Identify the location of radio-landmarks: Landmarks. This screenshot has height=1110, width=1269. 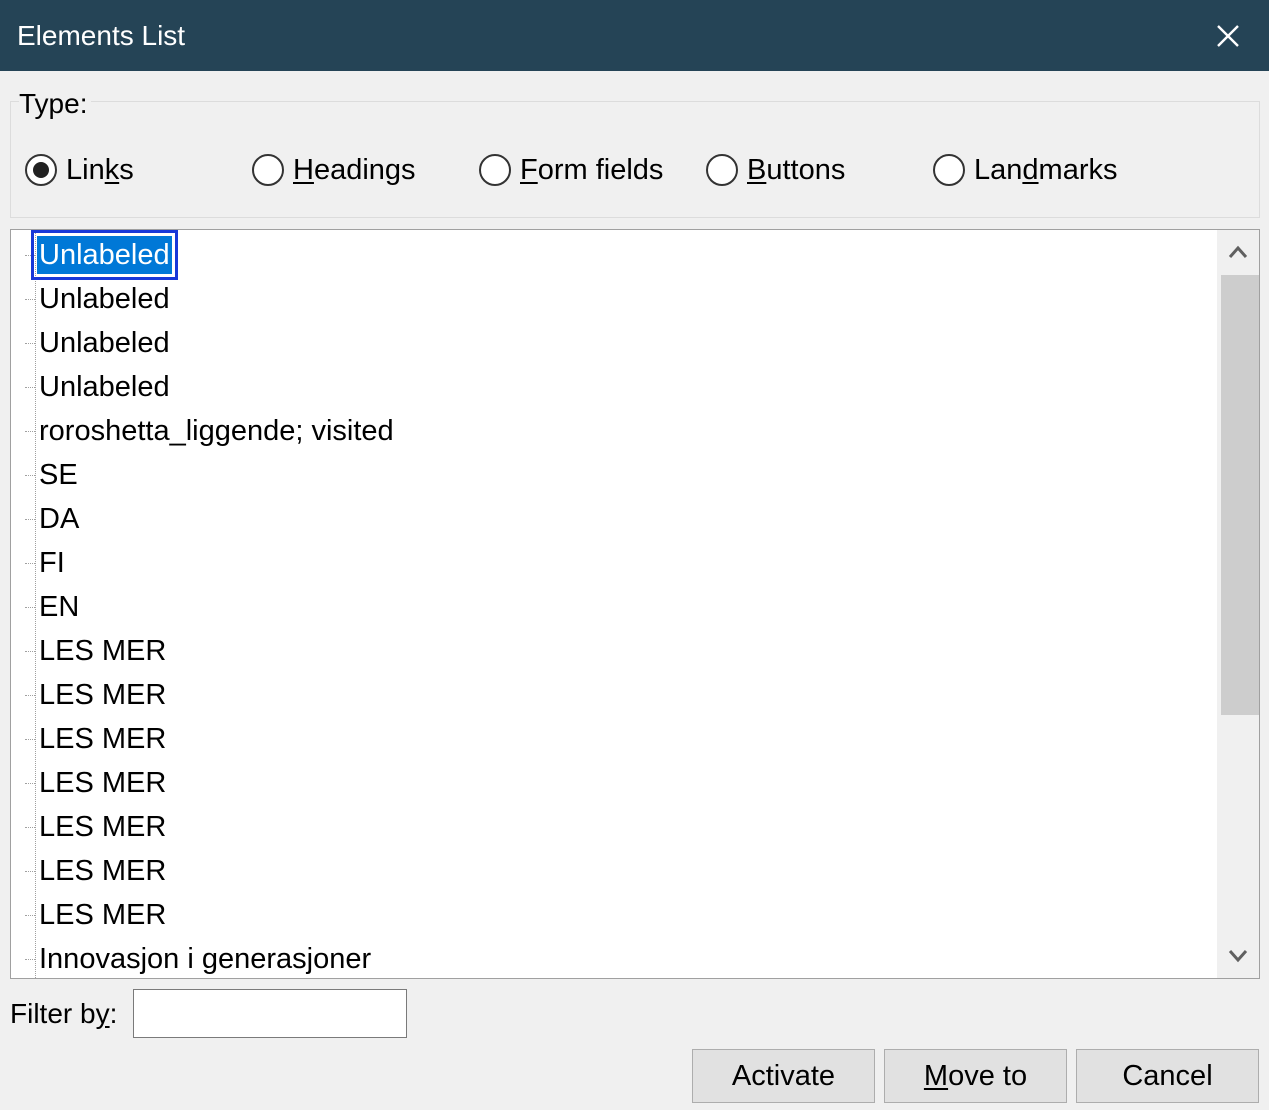
(1025, 170).